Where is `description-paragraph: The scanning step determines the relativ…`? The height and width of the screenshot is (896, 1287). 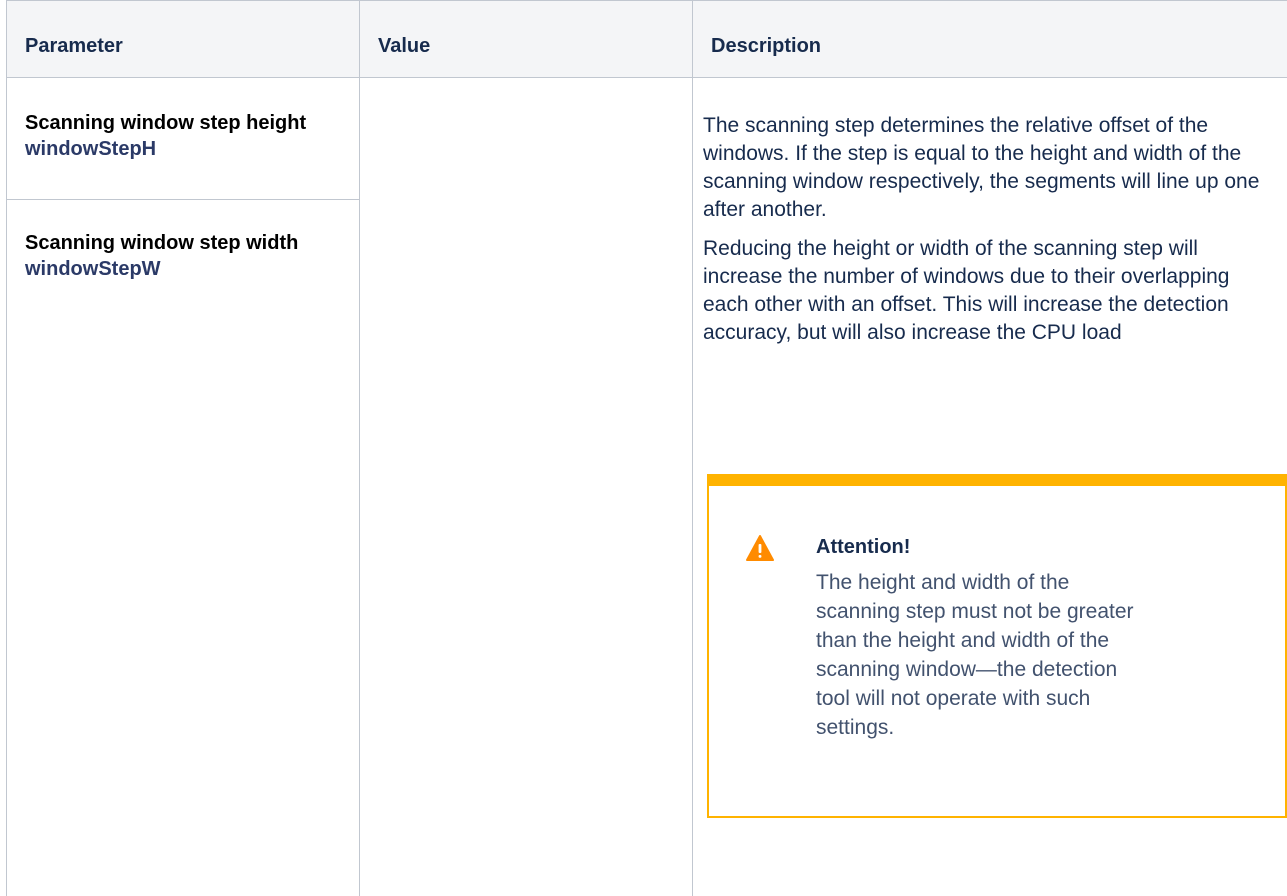 description-paragraph: The scanning step determines the relativ… is located at coordinates (981, 167).